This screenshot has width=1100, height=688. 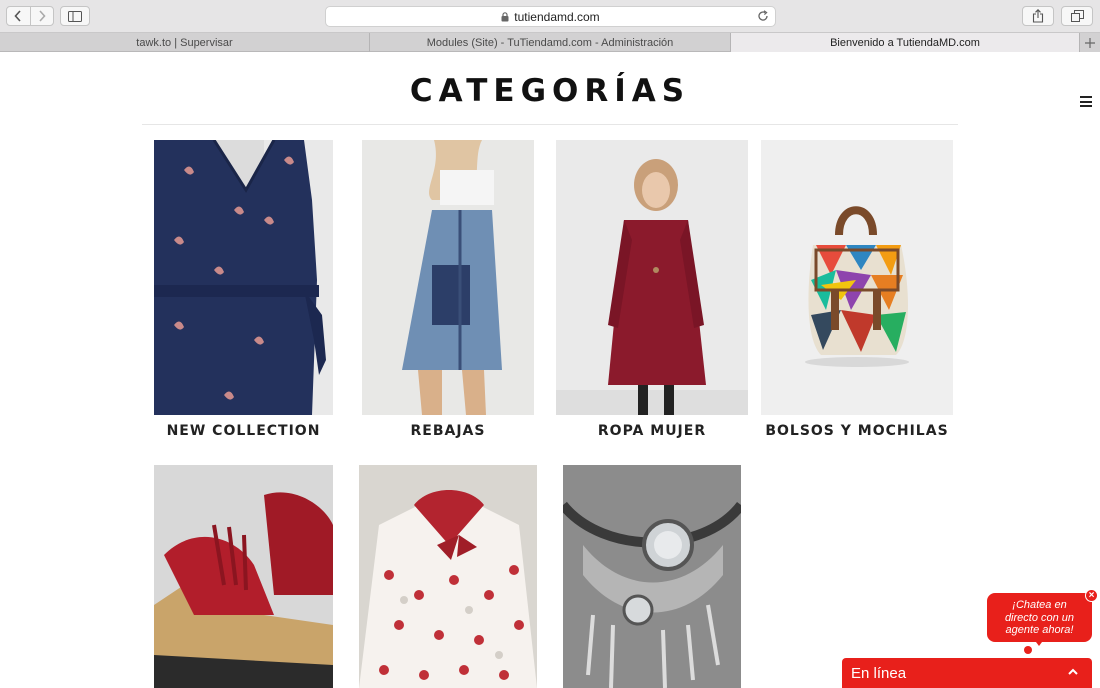 I want to click on chat-prompt-line: ¡Chatea en, so click(x=1039, y=605).